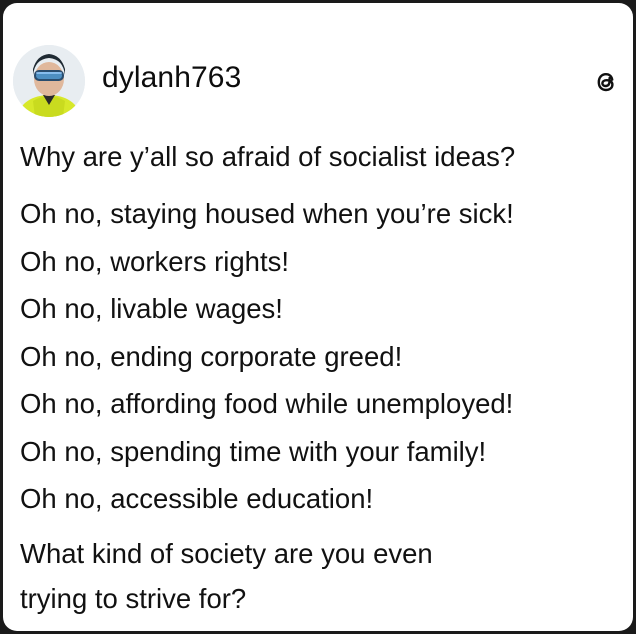 The image size is (636, 634). I want to click on post-closing-line-1: What kind of society are you even, so click(226, 553).